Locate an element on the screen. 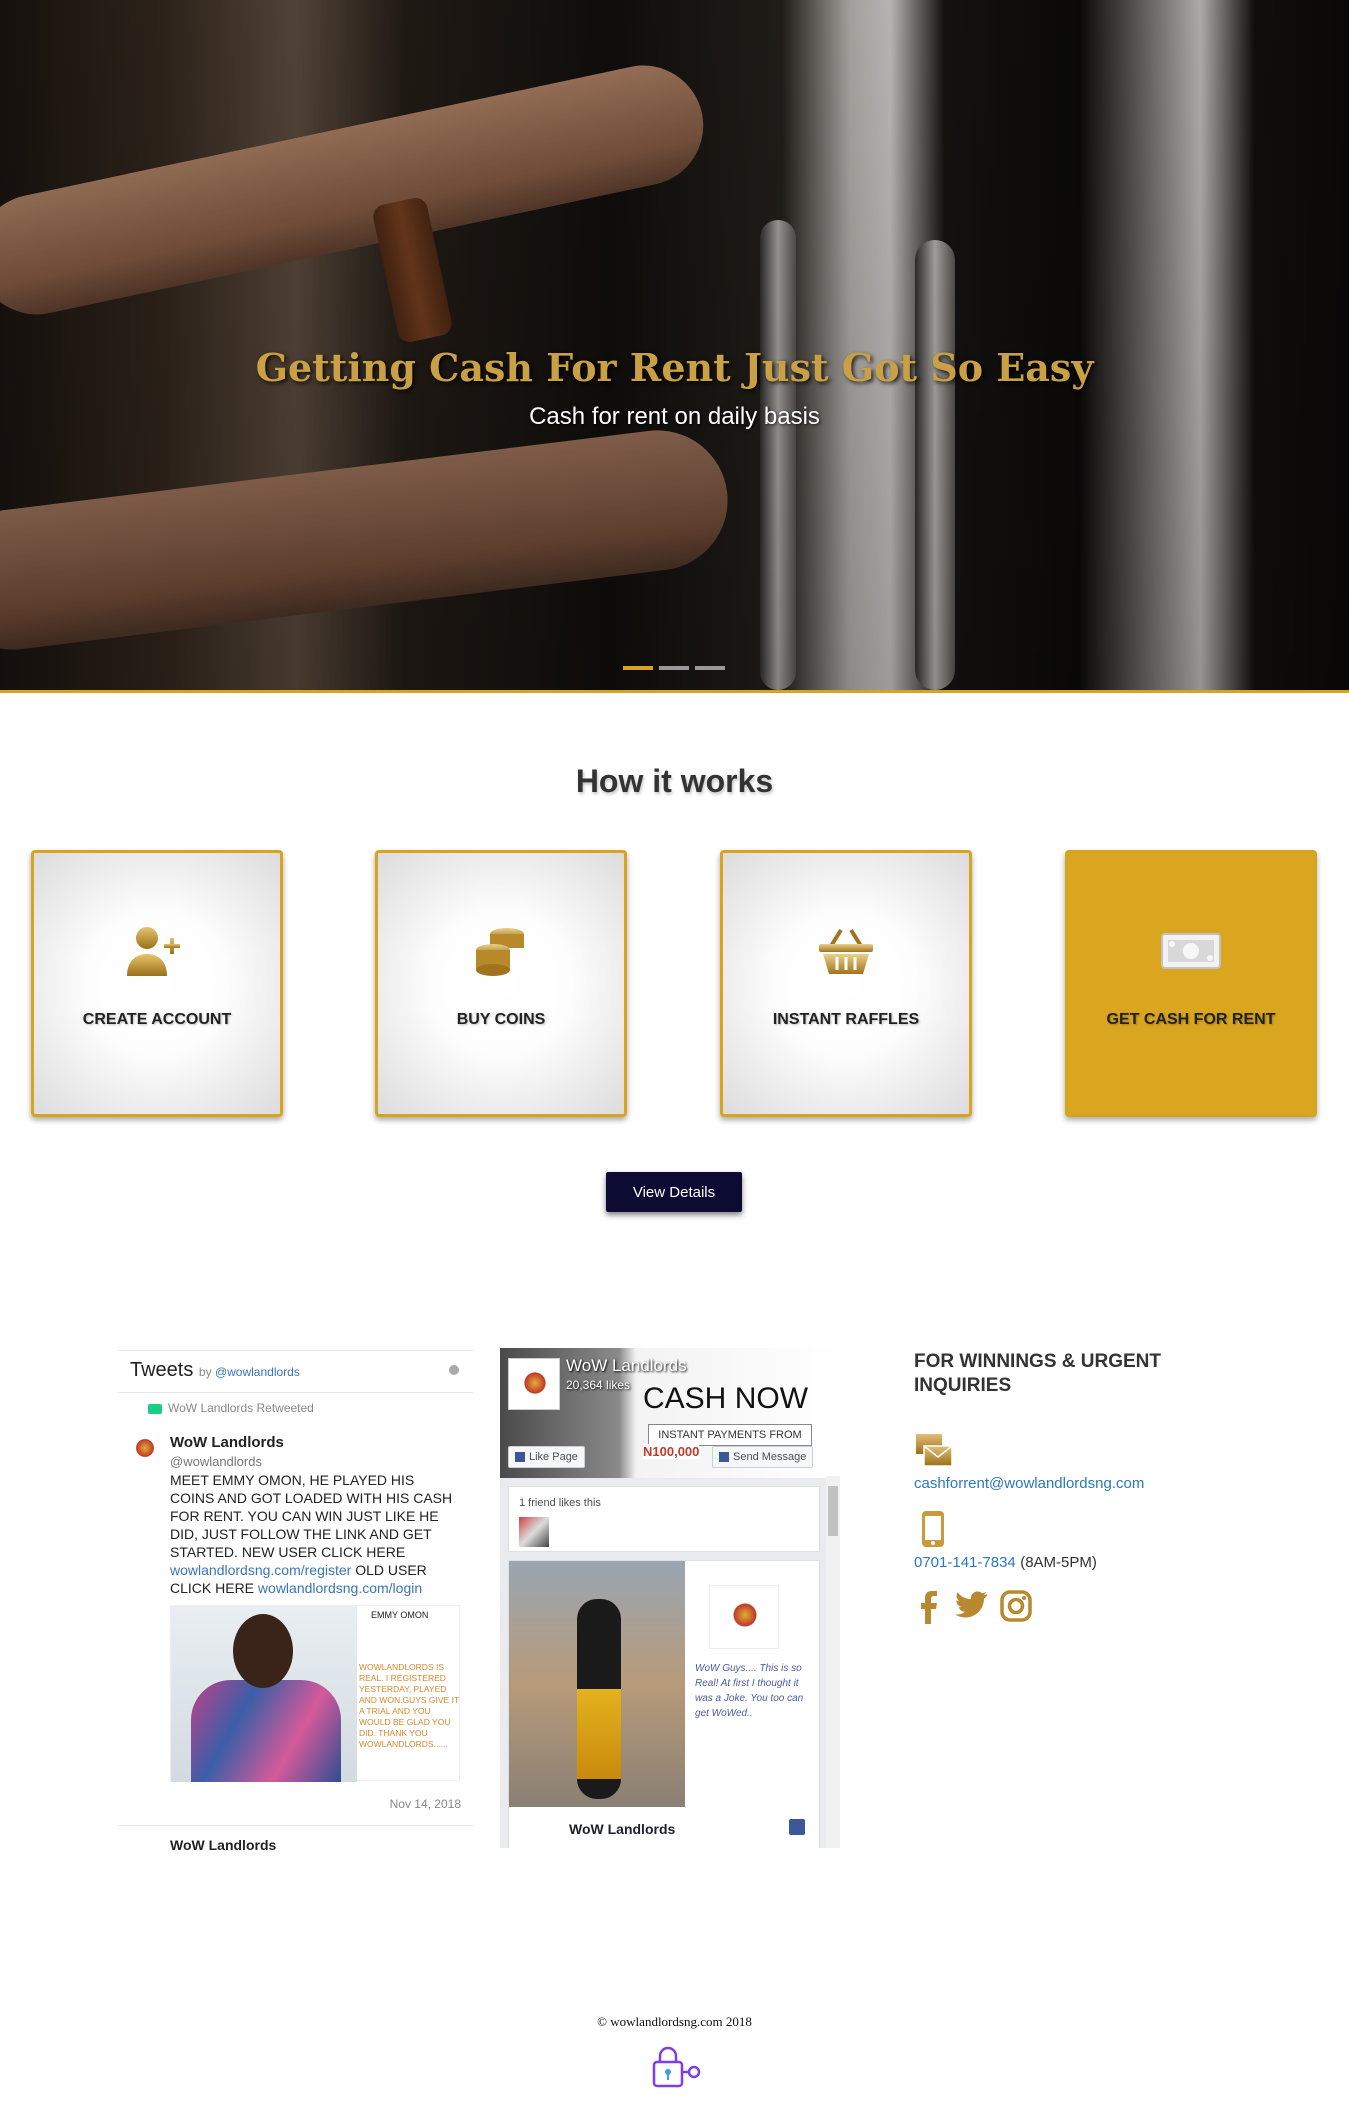 Image resolution: width=1349 pixels, height=2123 pixels. retweet-notice: WoW Landlords Retweeted is located at coordinates (310, 1408).